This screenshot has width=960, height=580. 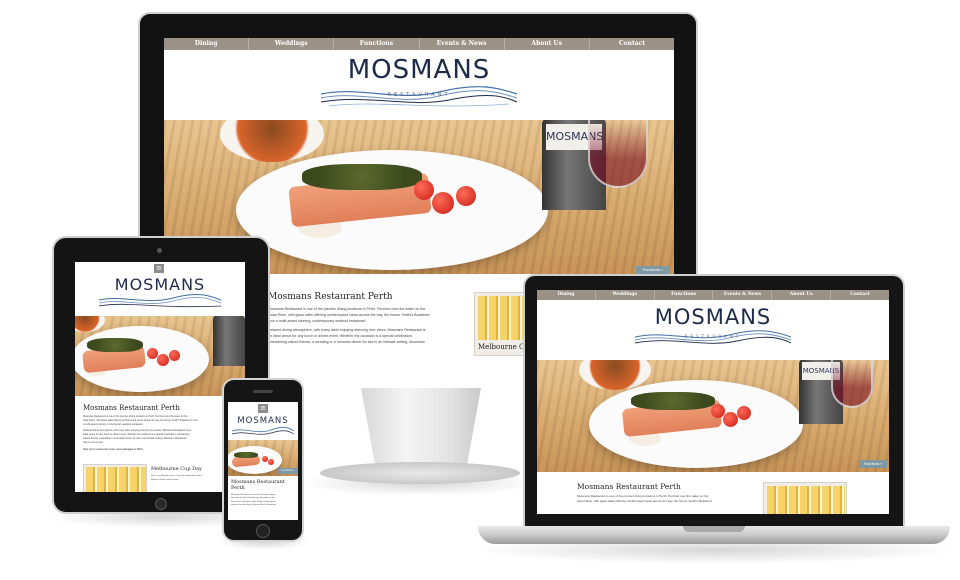 What do you see at coordinates (653, 270) in the screenshot?
I see `hero-tag-functions: Functions »` at bounding box center [653, 270].